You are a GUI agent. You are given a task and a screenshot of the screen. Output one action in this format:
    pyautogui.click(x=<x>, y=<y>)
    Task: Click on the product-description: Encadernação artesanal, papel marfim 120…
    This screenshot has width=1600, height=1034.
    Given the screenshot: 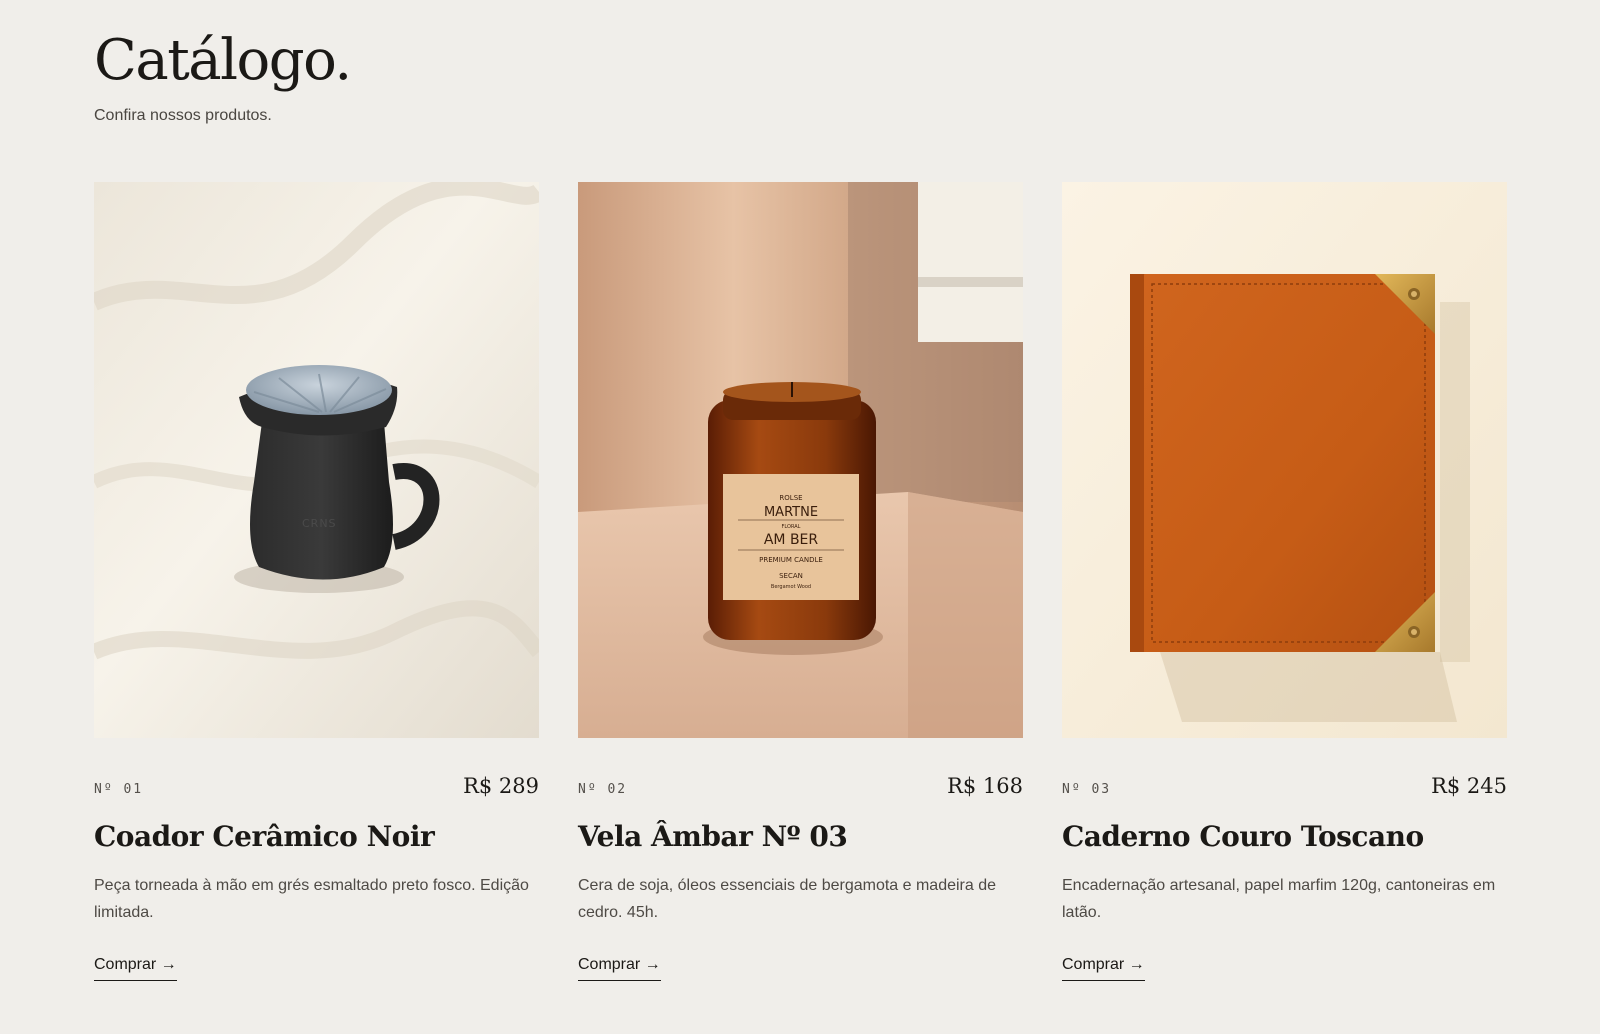 What is the action you would take?
    pyautogui.click(x=1279, y=899)
    